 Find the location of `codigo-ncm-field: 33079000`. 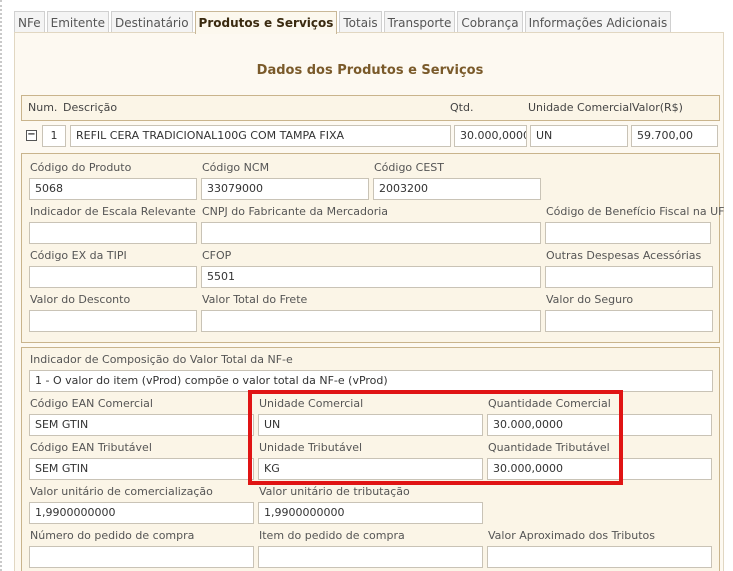

codigo-ncm-field: 33079000 is located at coordinates (285, 189).